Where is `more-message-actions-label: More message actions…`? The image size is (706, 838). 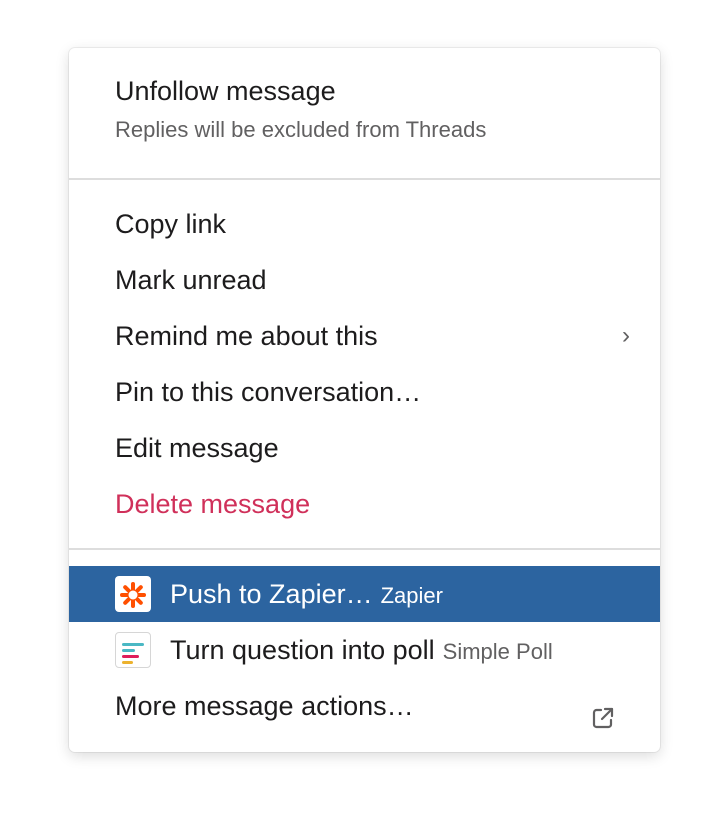 more-message-actions-label: More message actions… is located at coordinates (264, 706).